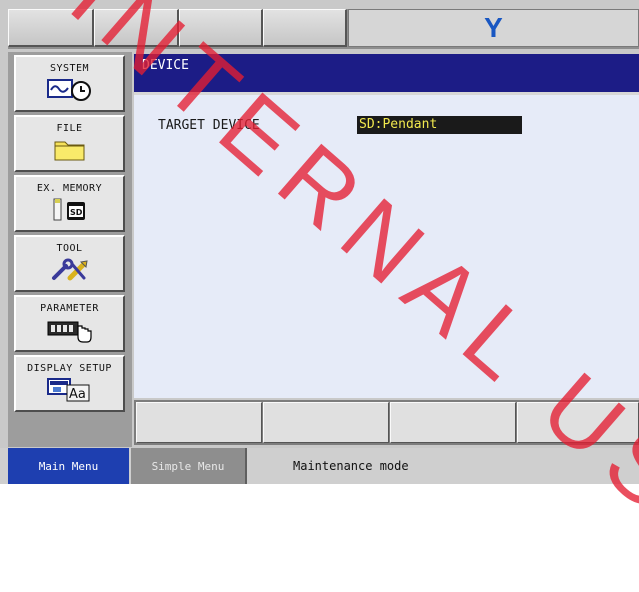  What do you see at coordinates (209, 125) in the screenshot?
I see `target-device-label: TARGET DEVICE` at bounding box center [209, 125].